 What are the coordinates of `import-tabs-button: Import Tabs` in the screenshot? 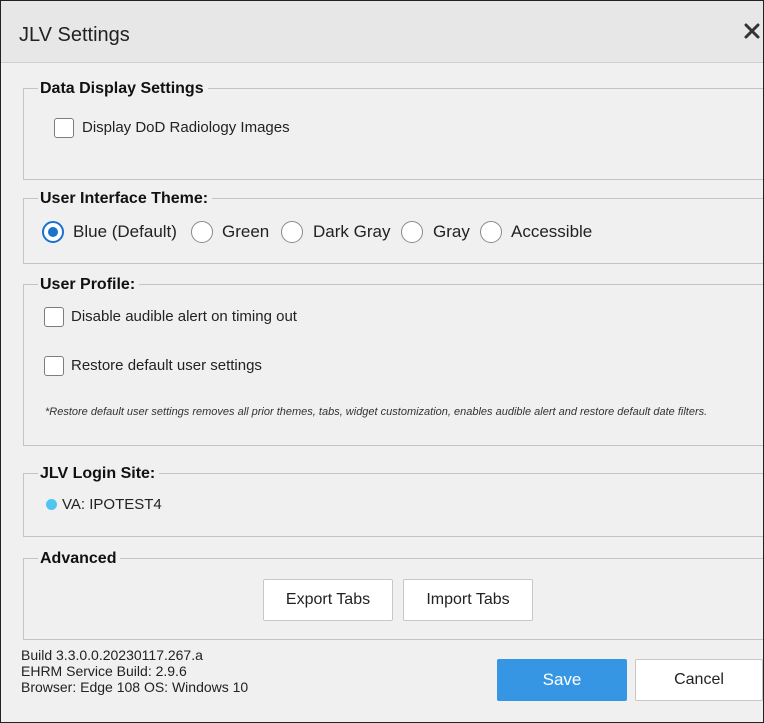 It's located at (468, 600).